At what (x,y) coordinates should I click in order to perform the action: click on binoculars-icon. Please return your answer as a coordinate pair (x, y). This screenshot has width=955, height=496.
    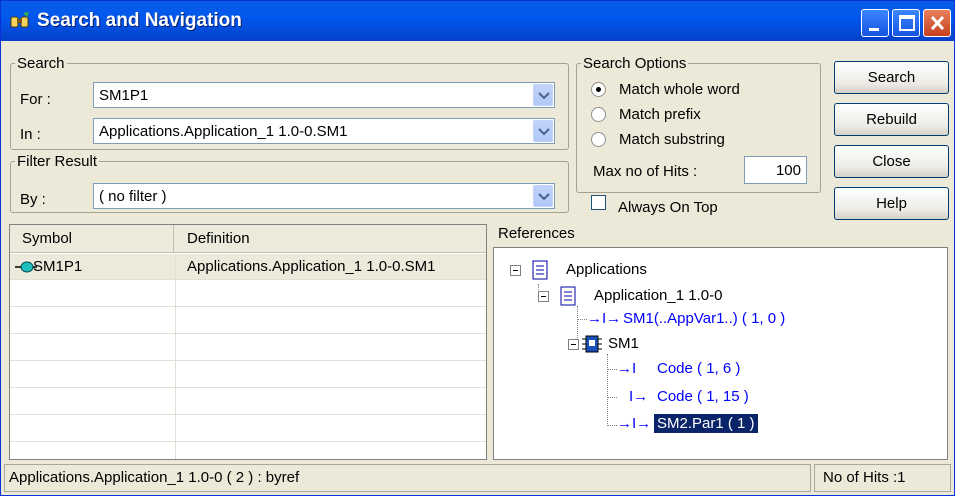
    Looking at the image, I should click on (19, 20).